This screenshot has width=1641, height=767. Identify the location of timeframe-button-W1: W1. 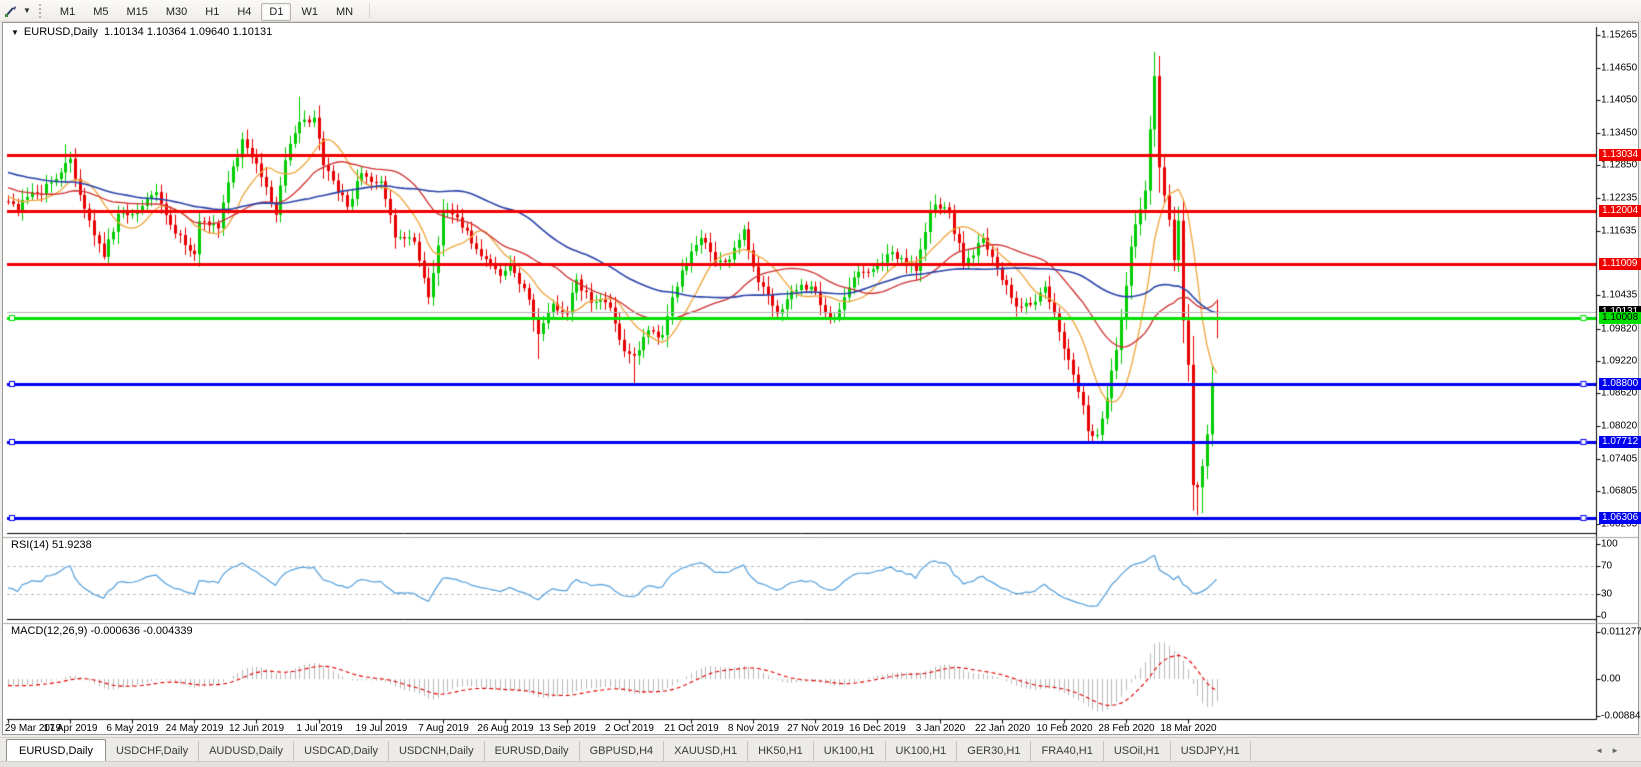
(309, 12).